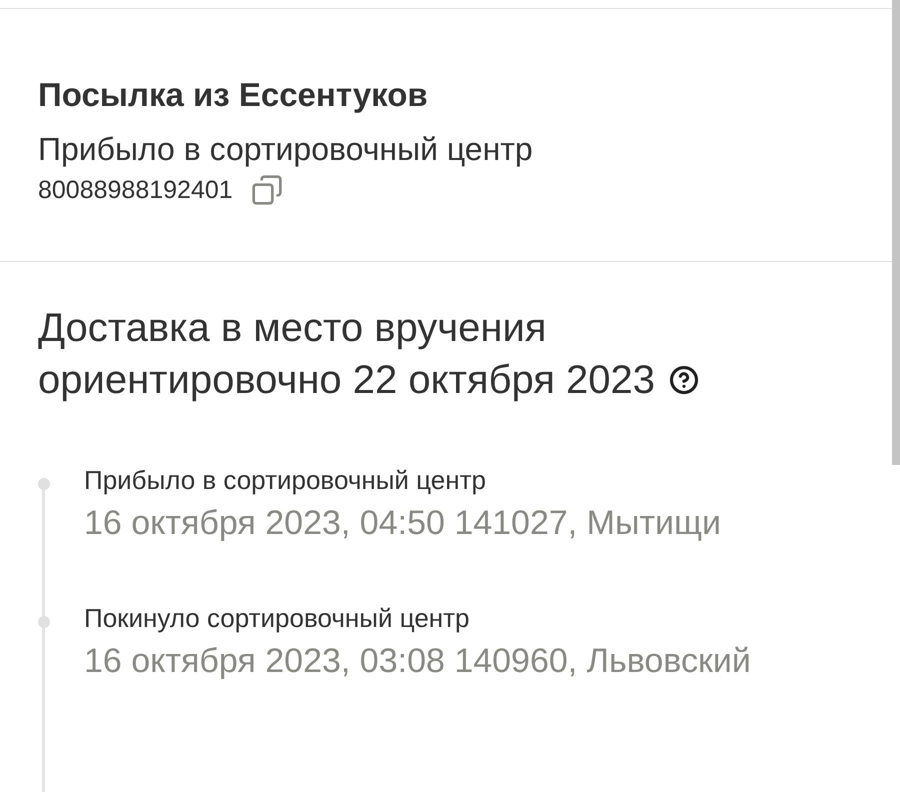  I want to click on parcel-title: Посылка из Ессентуков, so click(233, 95).